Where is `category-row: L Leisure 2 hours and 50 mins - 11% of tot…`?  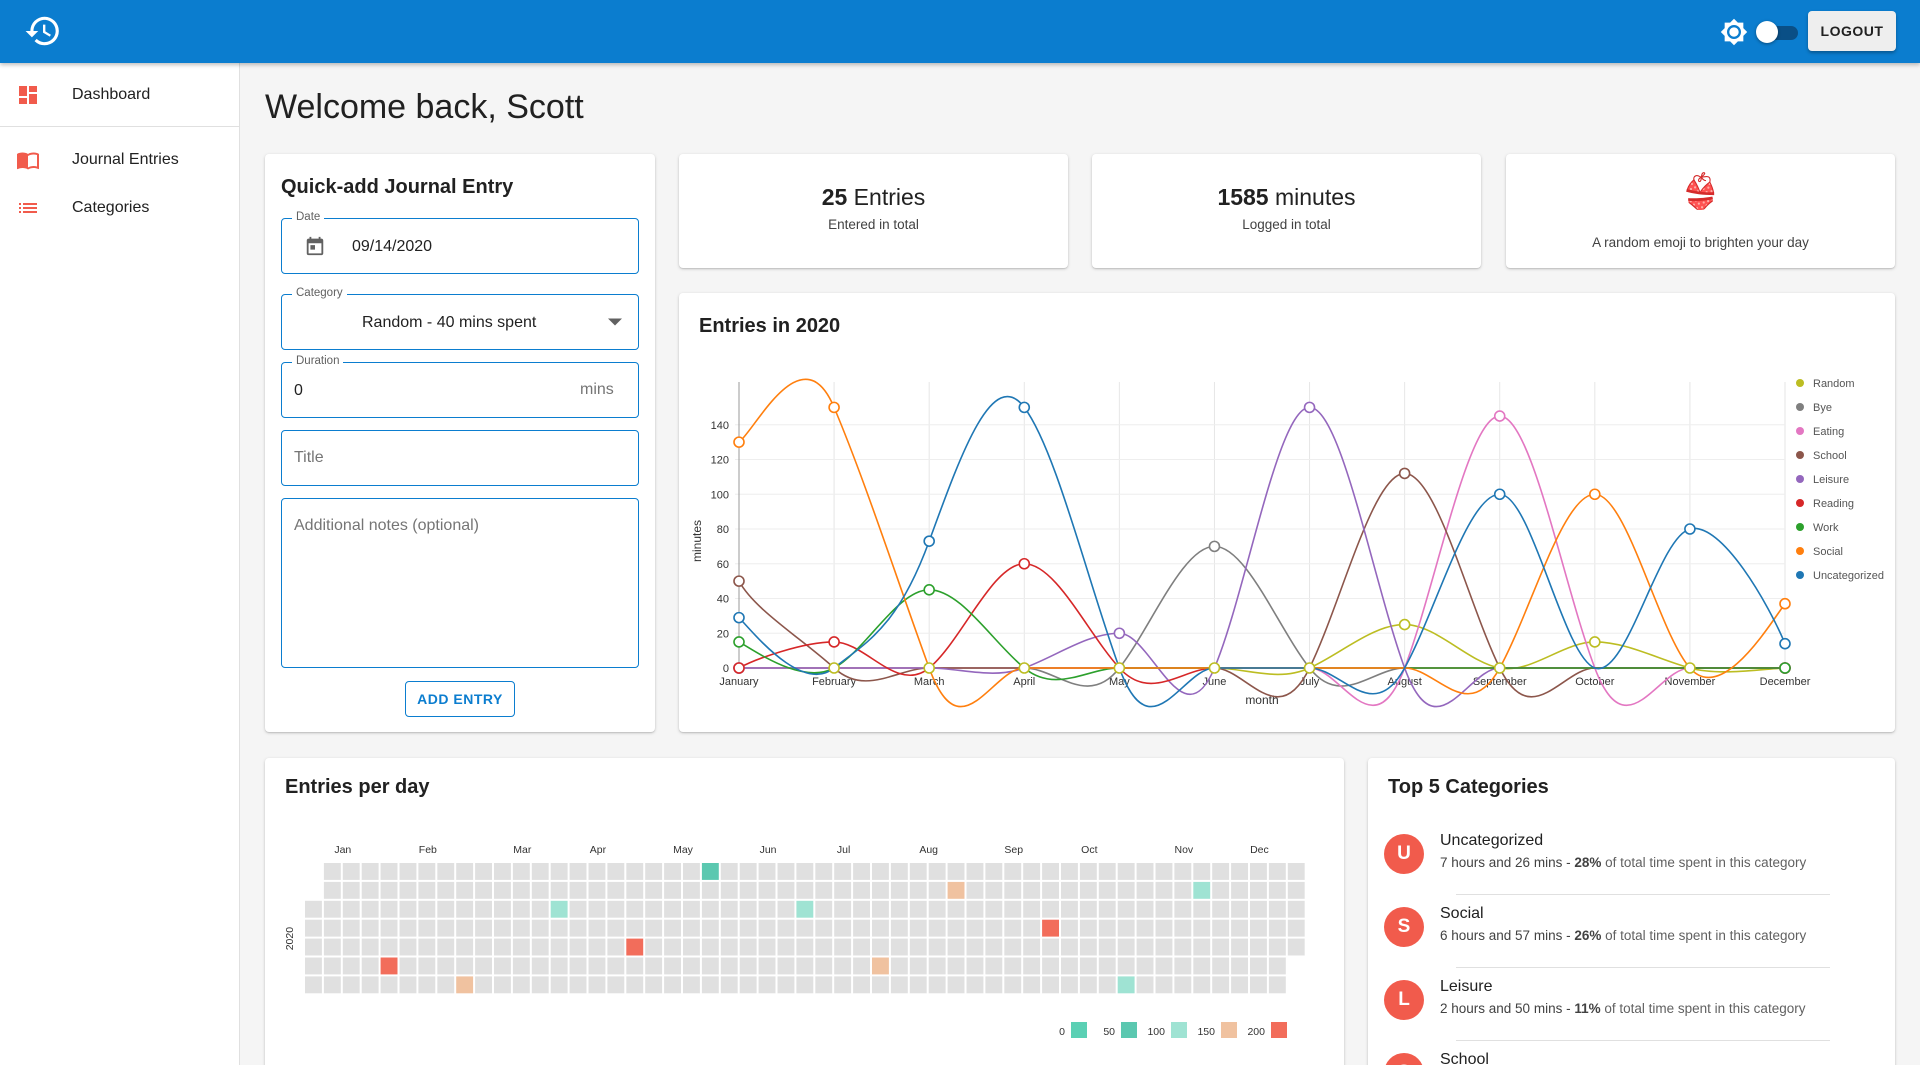
category-row: L Leisure 2 hours and 50 mins - 11% of tot… is located at coordinates (1607, 1004).